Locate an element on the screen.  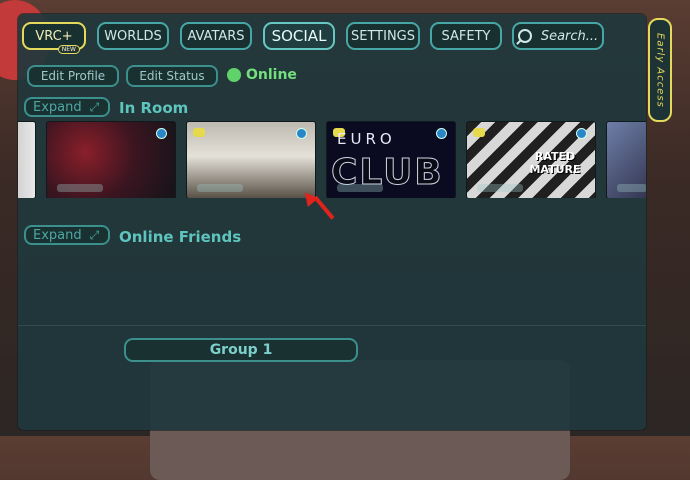
tab-settings-label: SETTINGS is located at coordinates (382, 36).